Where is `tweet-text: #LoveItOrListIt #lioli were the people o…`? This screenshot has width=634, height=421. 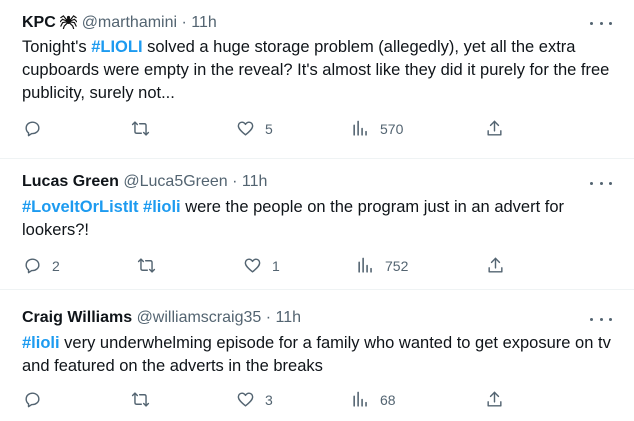 tweet-text: #LoveItOrListIt #lioli were the people o… is located at coordinates (317, 219).